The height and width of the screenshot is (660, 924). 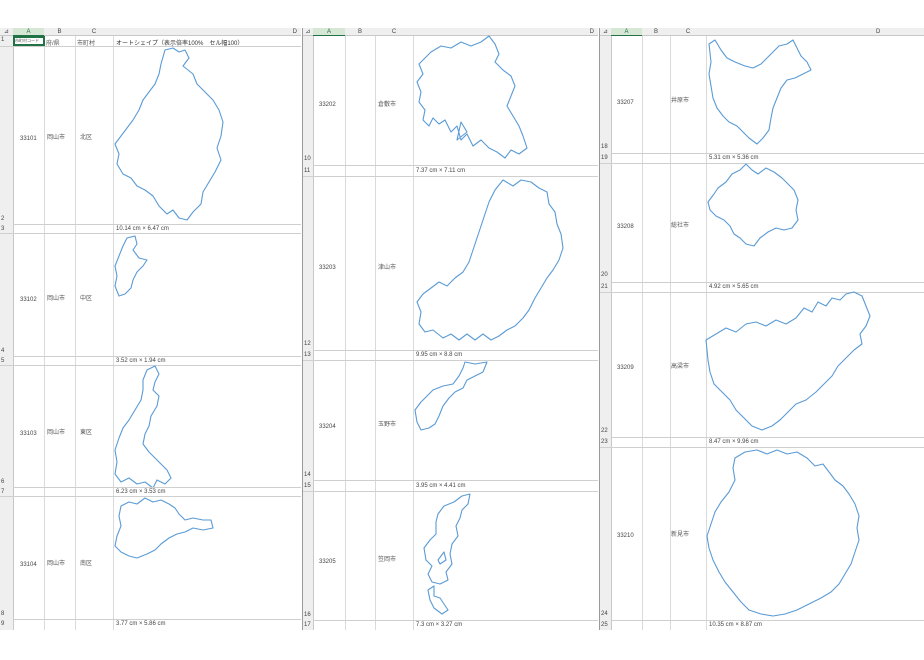 I want to click on row-number: 8, so click(x=2, y=614).